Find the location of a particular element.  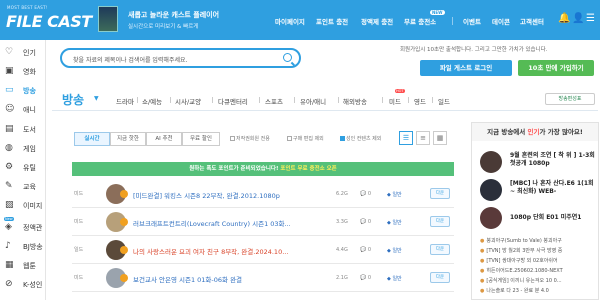

filter-exclude-adult: 성인 컨텐츠 제외 is located at coordinates (360, 138).